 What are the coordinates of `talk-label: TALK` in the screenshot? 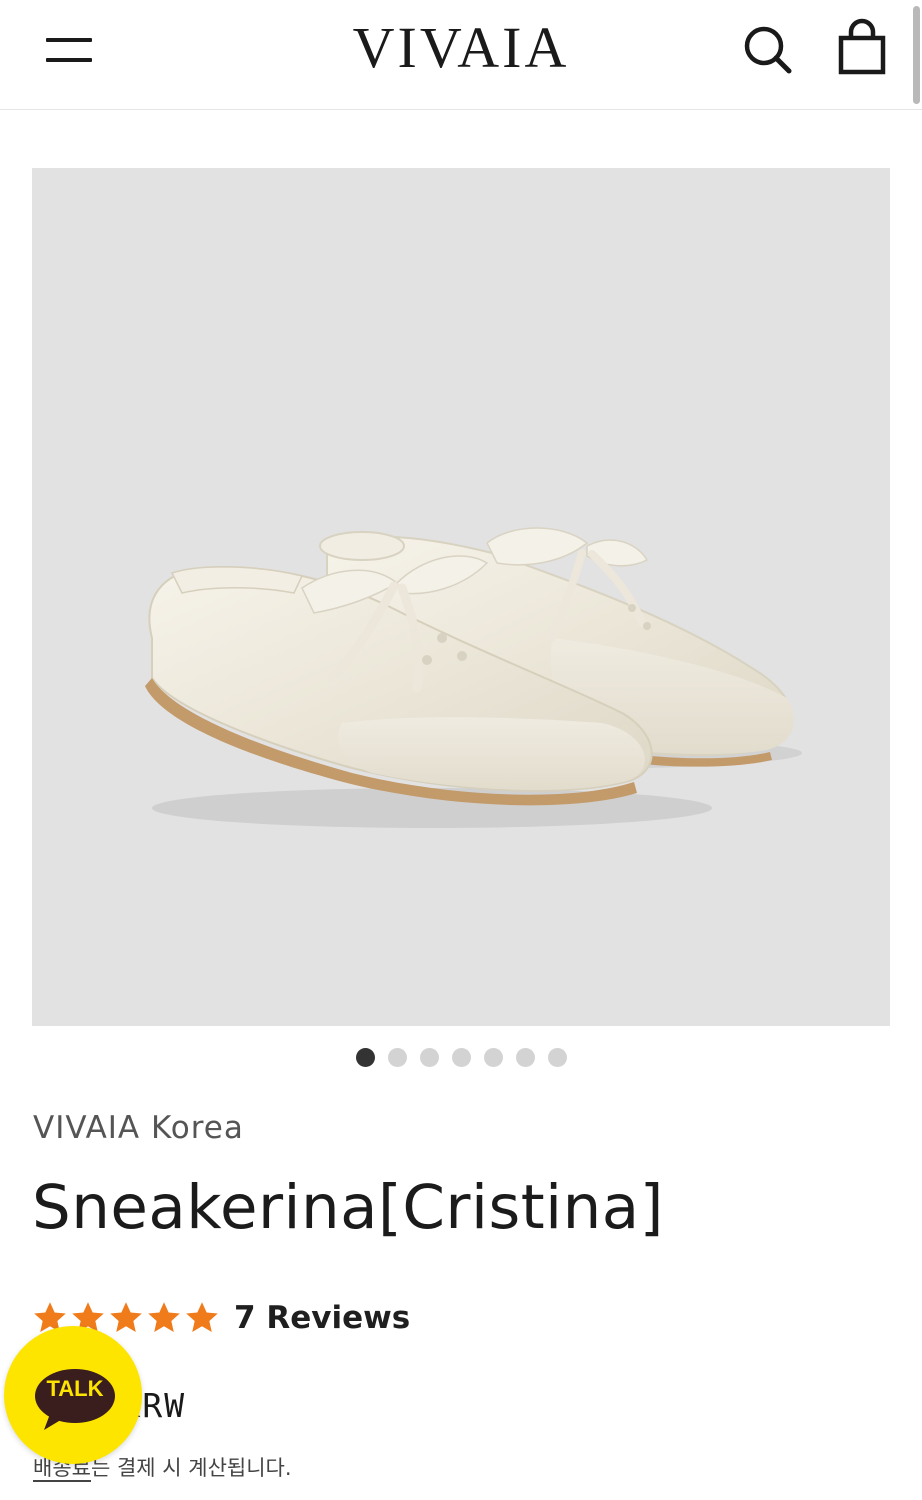 It's located at (75, 1388).